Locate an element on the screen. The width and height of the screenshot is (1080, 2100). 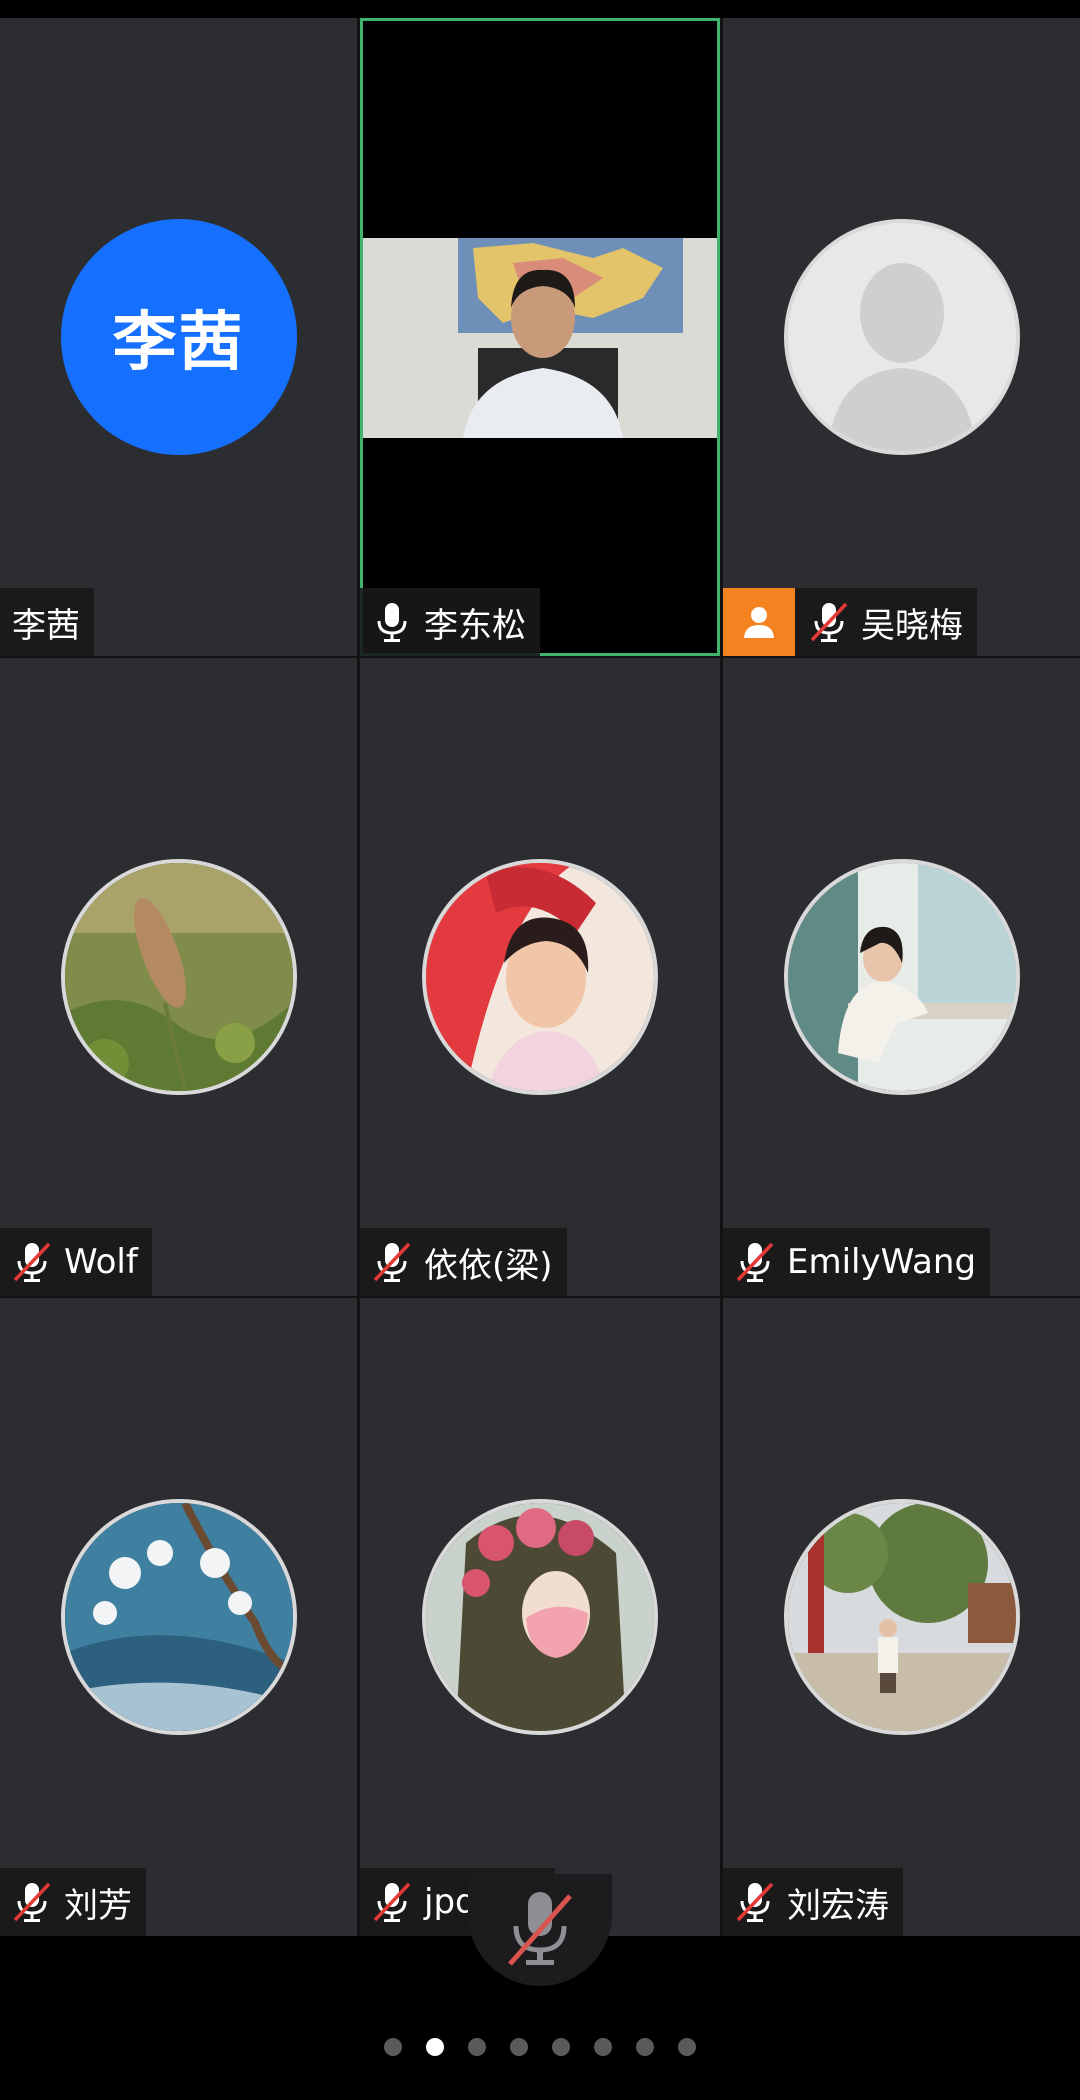
page-indicator is located at coordinates (540, 2047).